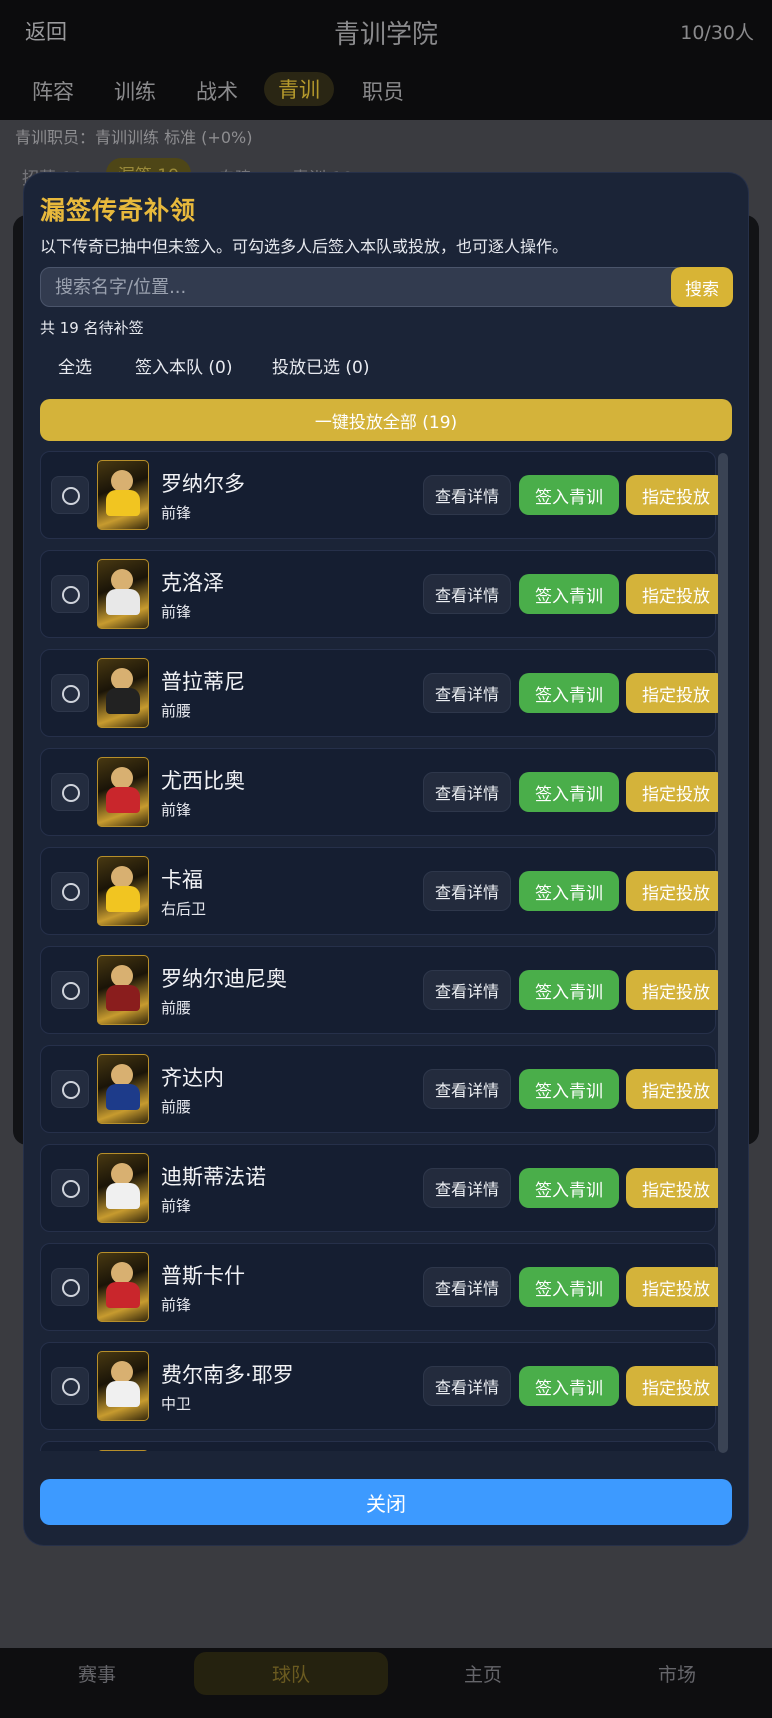 The image size is (772, 1718). I want to click on search-button: 搜索, so click(702, 287).